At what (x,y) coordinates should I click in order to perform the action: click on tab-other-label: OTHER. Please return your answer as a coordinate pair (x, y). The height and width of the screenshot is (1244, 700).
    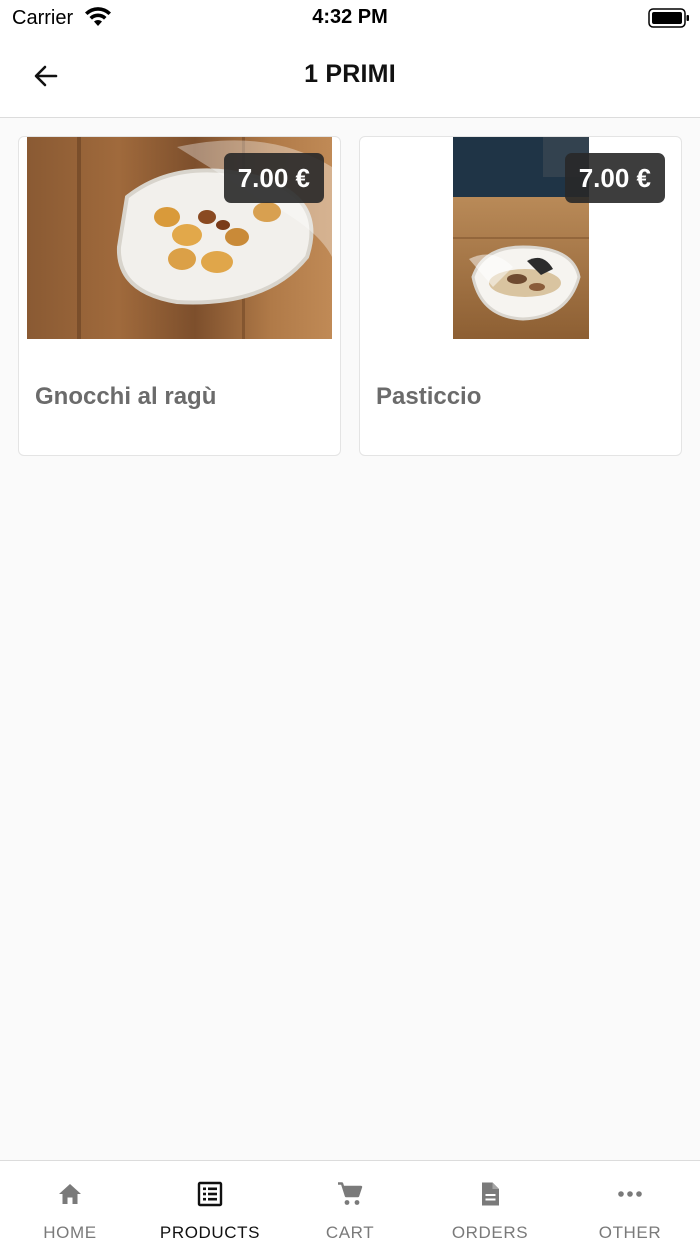
    Looking at the image, I should click on (630, 1232).